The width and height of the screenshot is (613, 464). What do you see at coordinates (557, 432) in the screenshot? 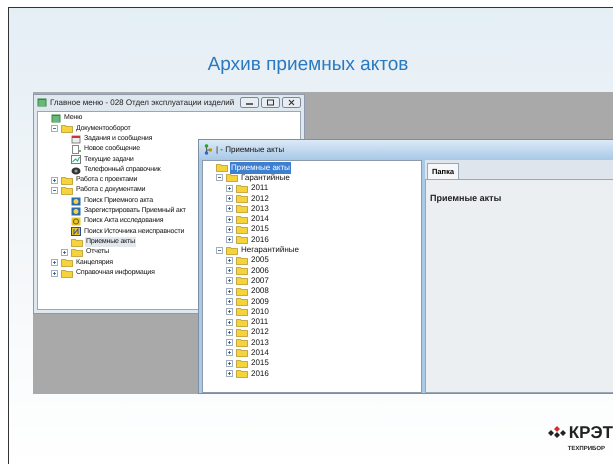
I see `diamond-logo-icon` at bounding box center [557, 432].